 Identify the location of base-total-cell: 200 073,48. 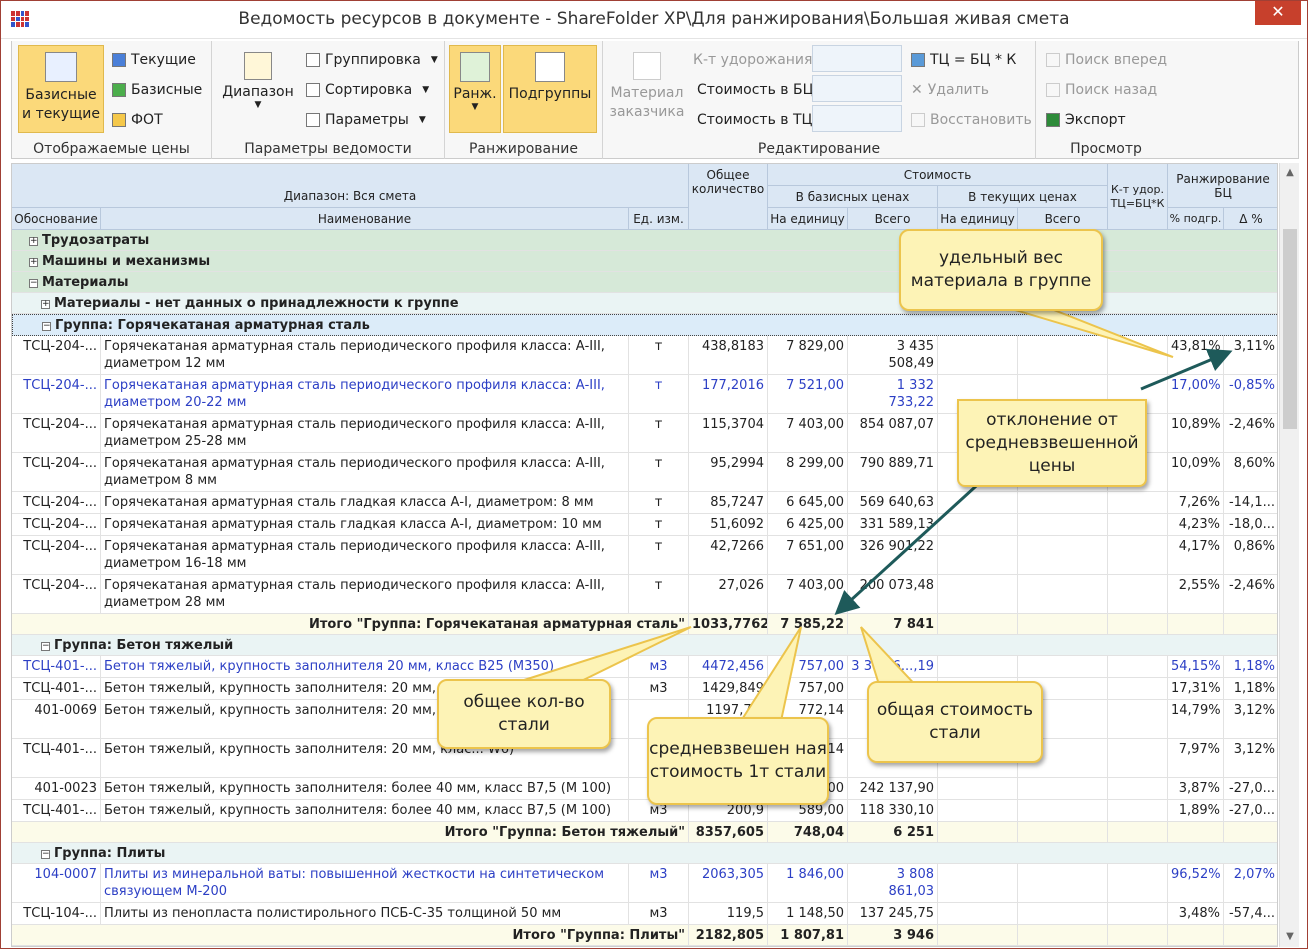
(893, 594).